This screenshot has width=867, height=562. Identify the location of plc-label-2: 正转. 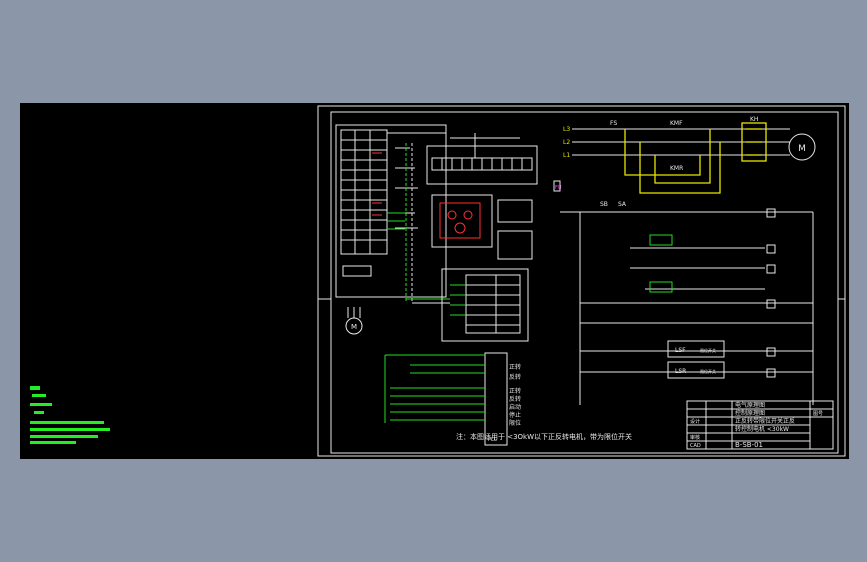
(515, 391).